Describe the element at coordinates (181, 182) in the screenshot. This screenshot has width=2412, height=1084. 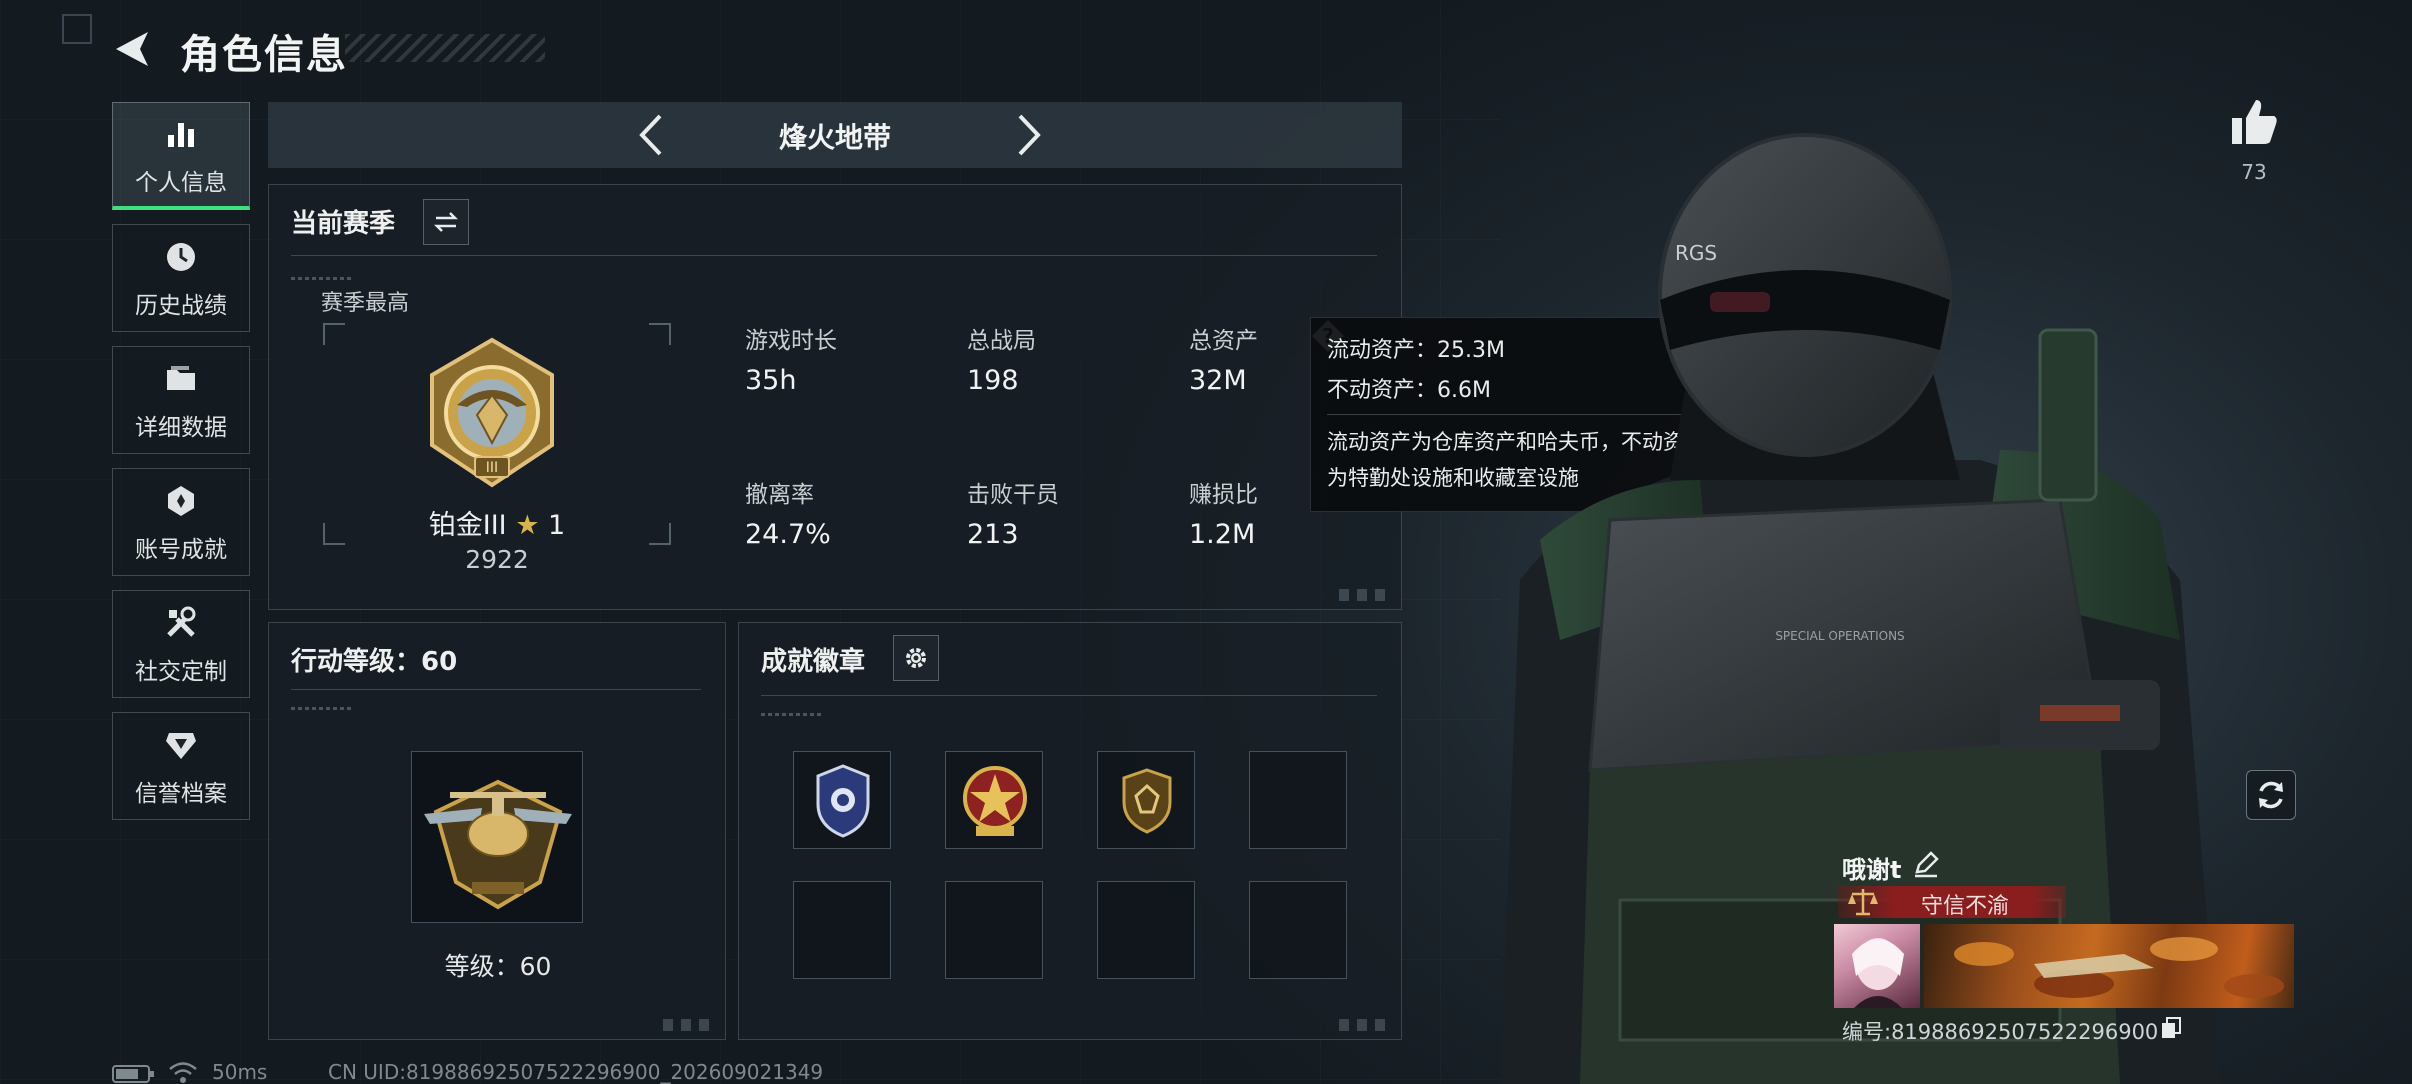
I see `nav-label: 个人信息` at that location.